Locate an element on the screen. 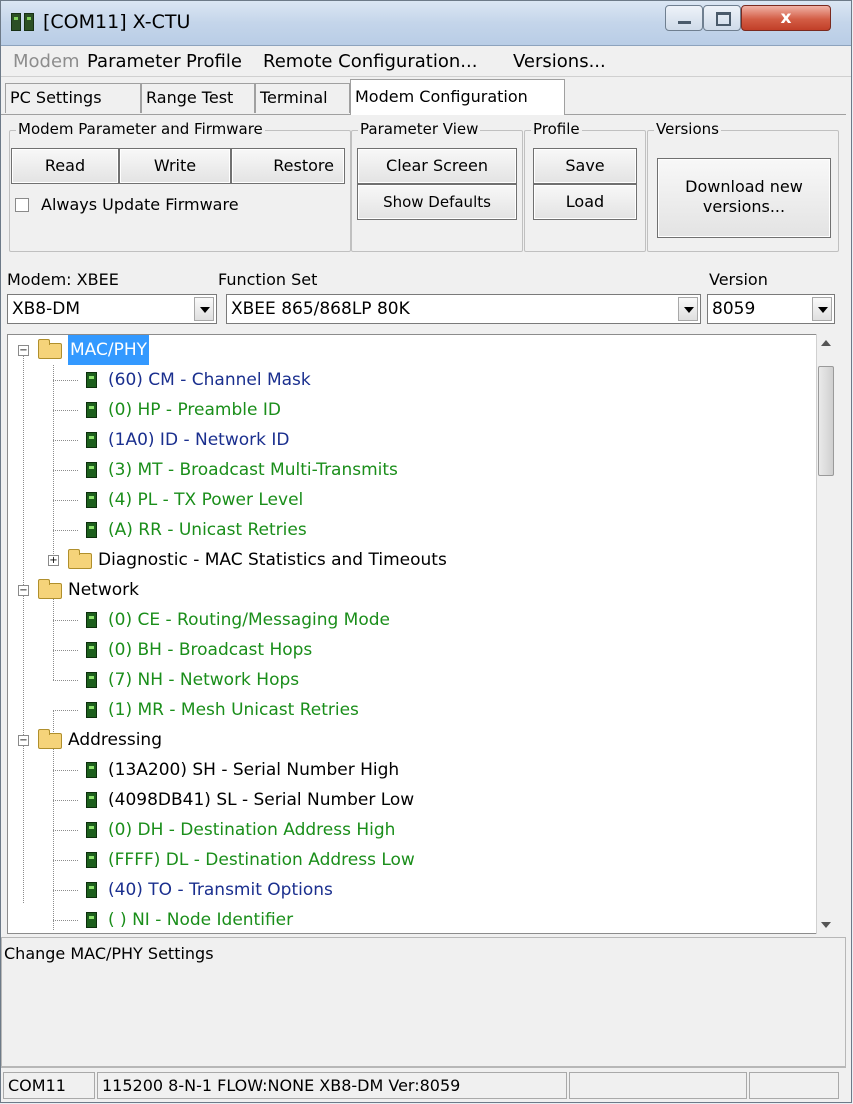 The width and height of the screenshot is (853, 1104). show-defaults-button: Show Defaults is located at coordinates (437, 202).